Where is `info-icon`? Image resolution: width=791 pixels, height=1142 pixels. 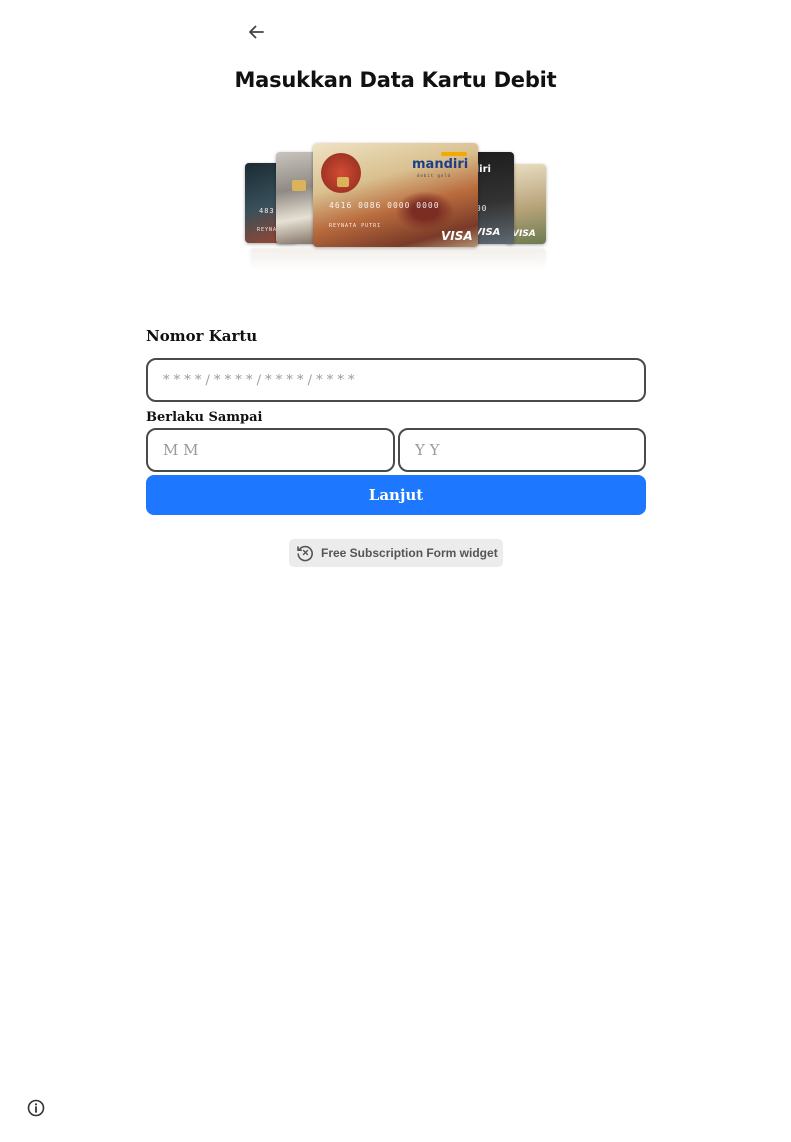 info-icon is located at coordinates (36, 1108).